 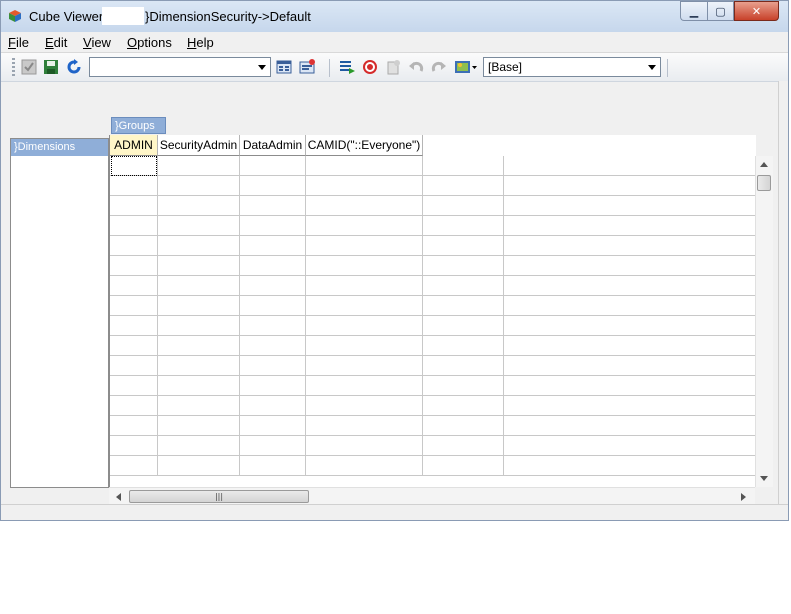 I want to click on menu-options: Options, so click(x=149, y=42).